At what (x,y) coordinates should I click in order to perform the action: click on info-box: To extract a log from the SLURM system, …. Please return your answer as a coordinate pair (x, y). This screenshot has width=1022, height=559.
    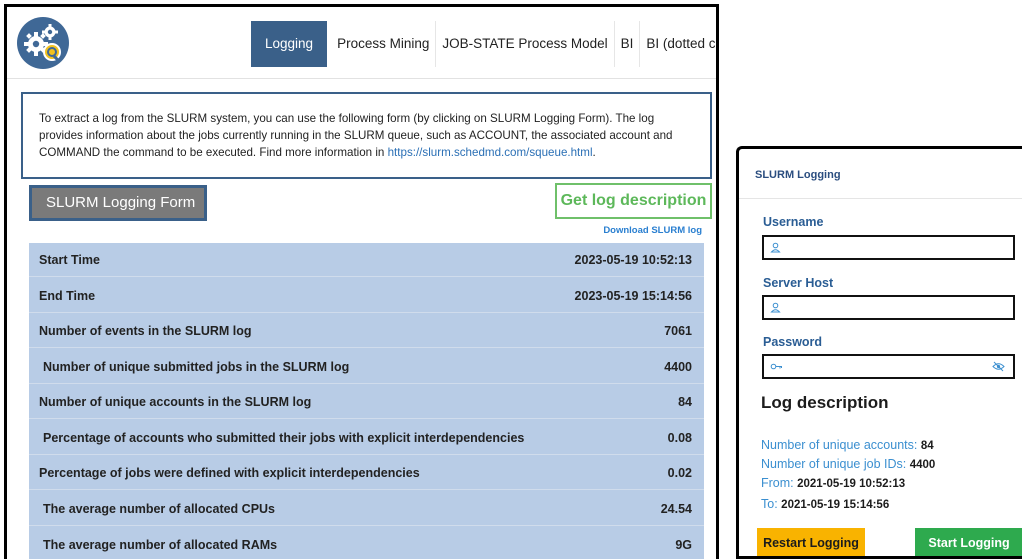
    Looking at the image, I should click on (366, 135).